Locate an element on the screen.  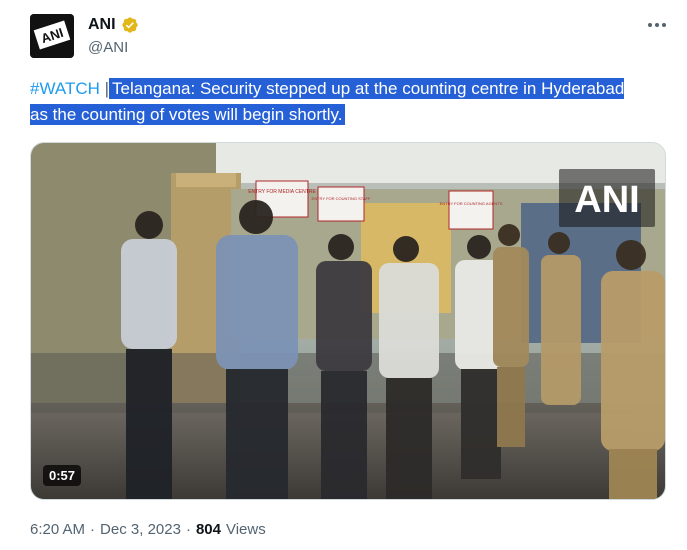
watermark-logo: ANI is located at coordinates (607, 198).